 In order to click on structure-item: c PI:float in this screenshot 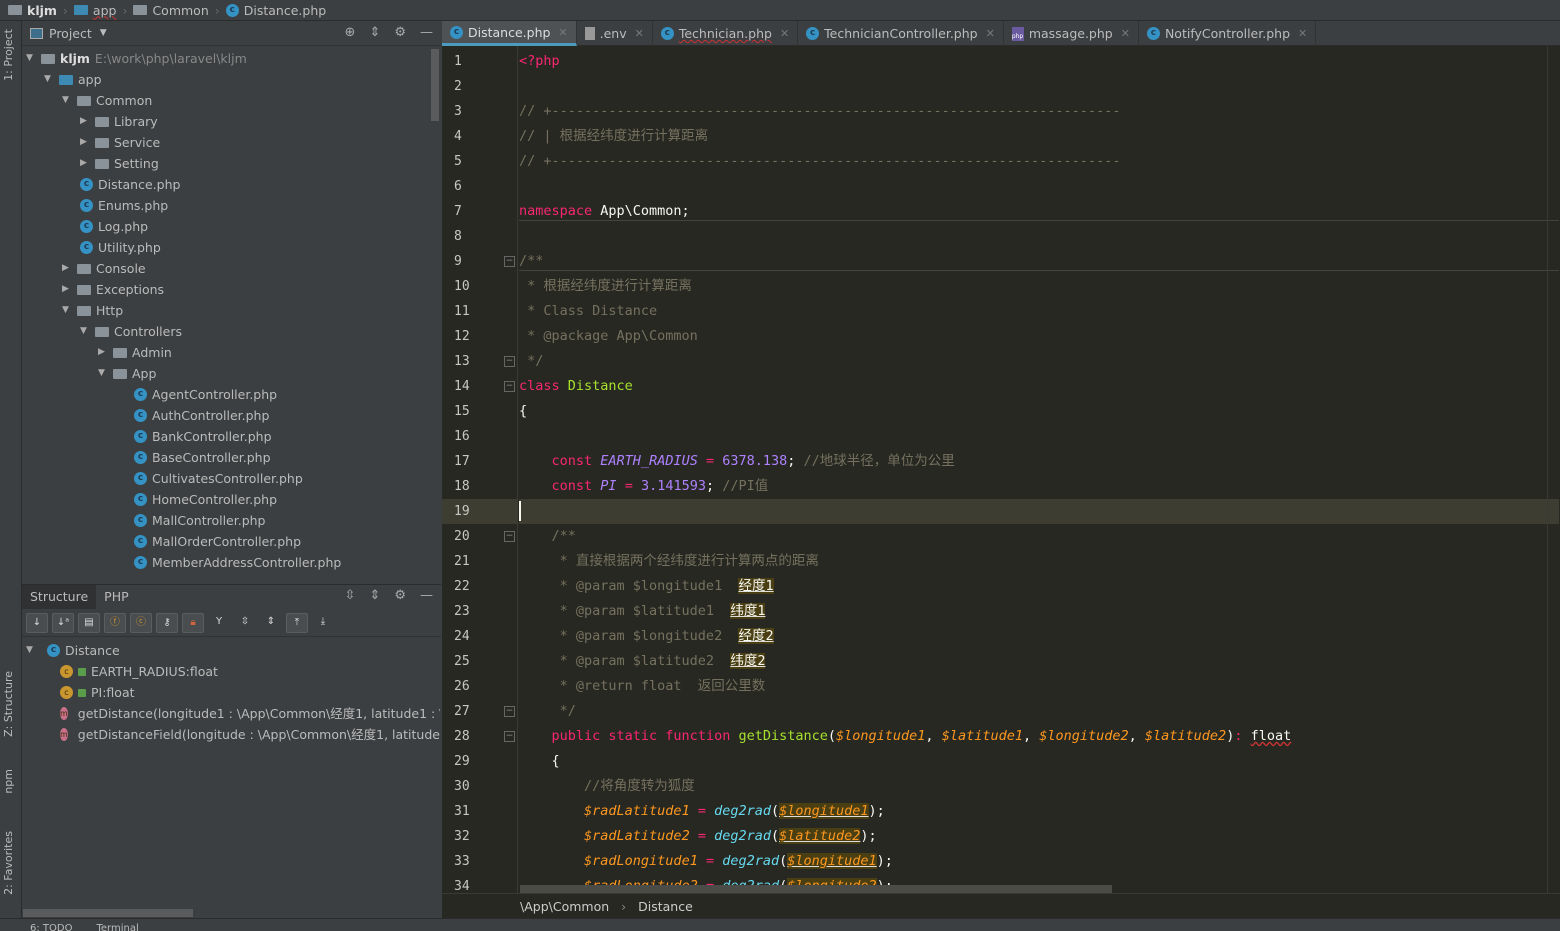, I will do `click(250, 692)`.